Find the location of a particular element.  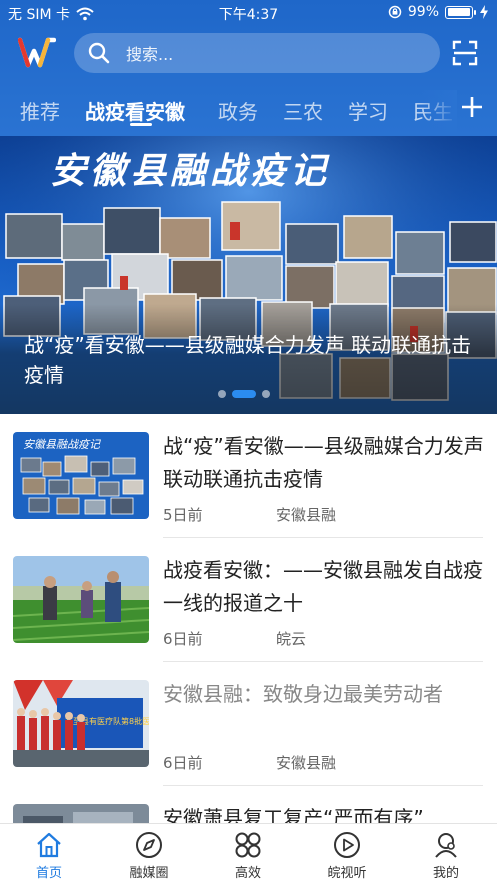

battery-level-fill is located at coordinates (459, 12).